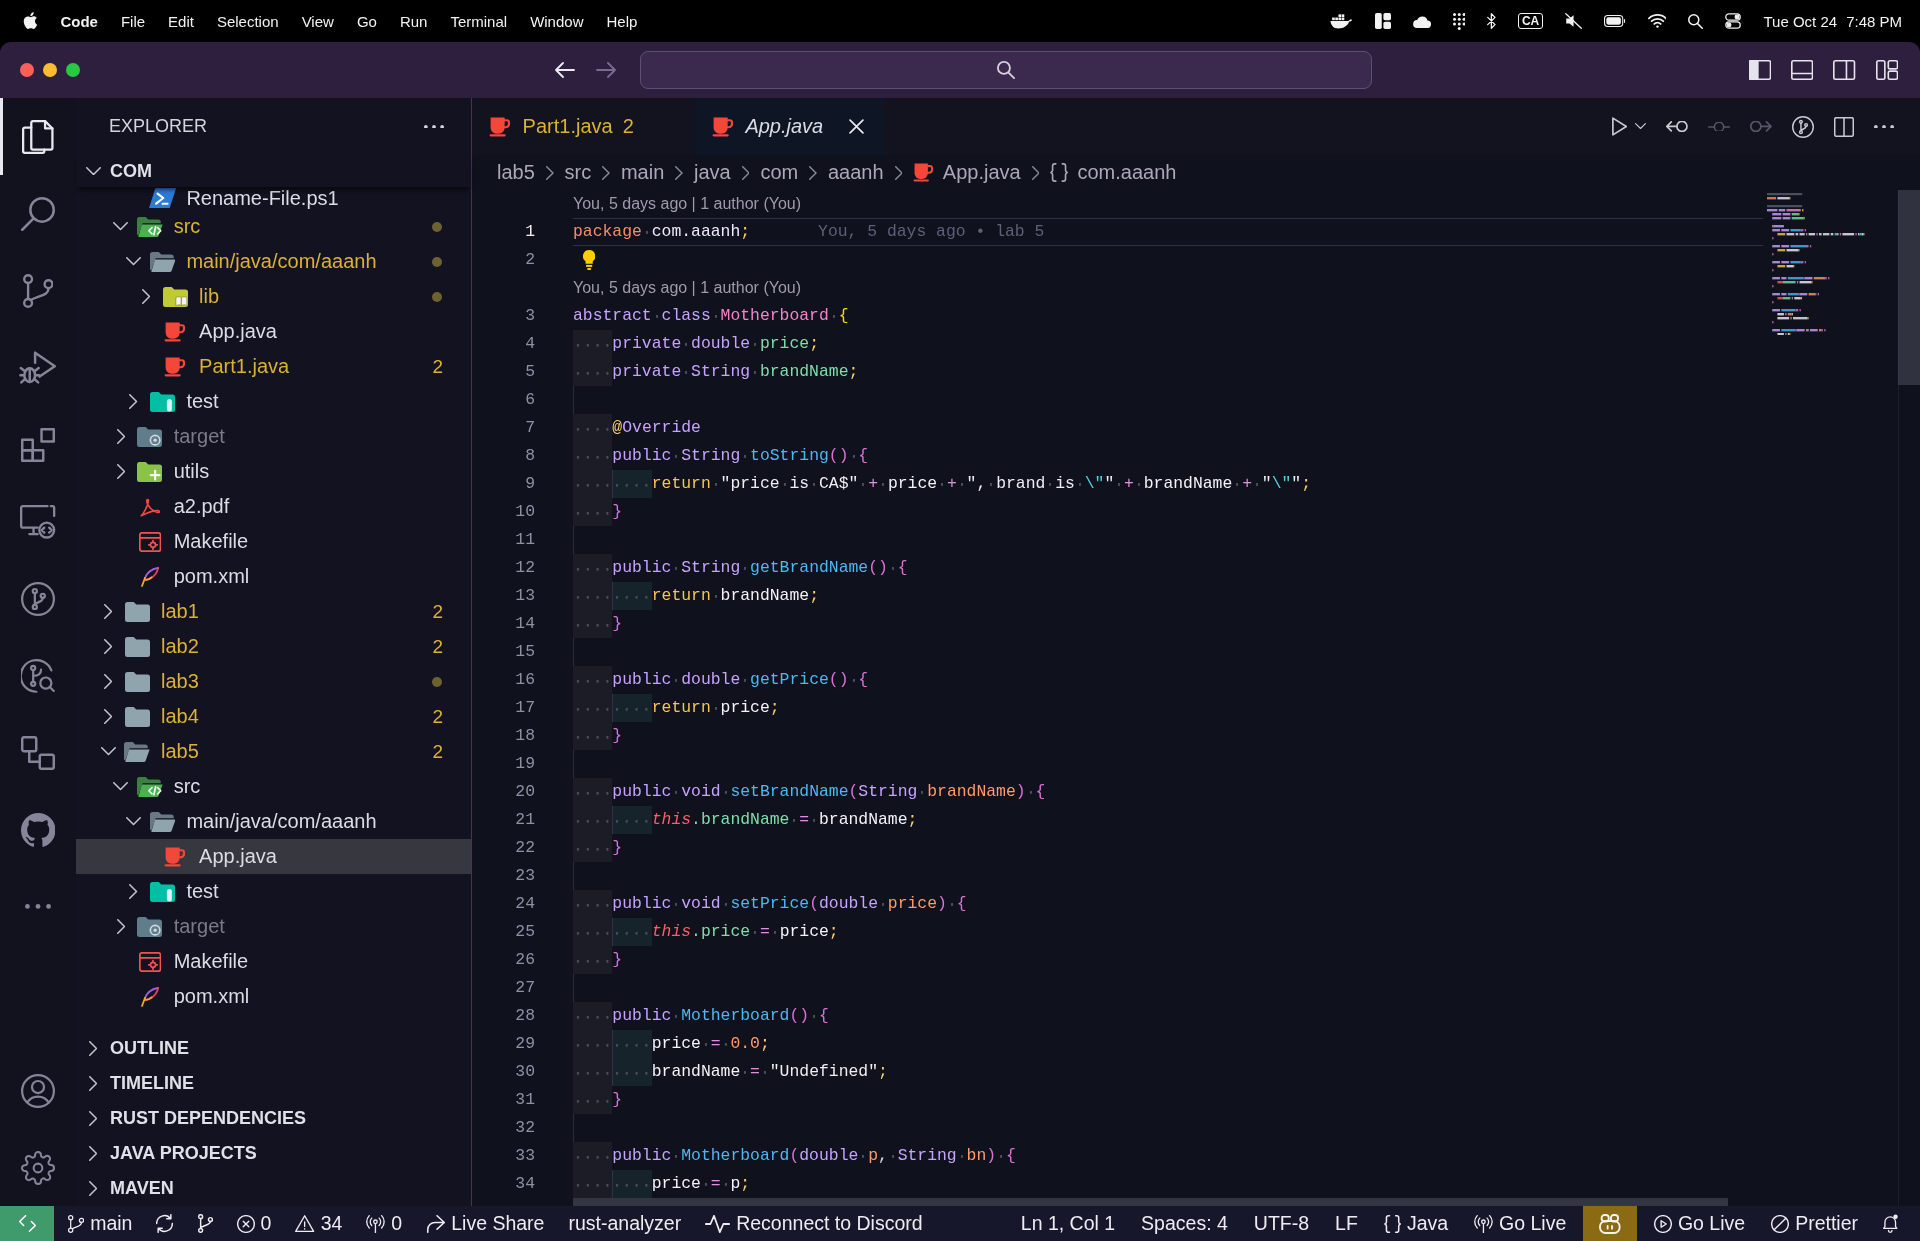  What do you see at coordinates (273, 296) in the screenshot?
I see `tree-item: lib` at bounding box center [273, 296].